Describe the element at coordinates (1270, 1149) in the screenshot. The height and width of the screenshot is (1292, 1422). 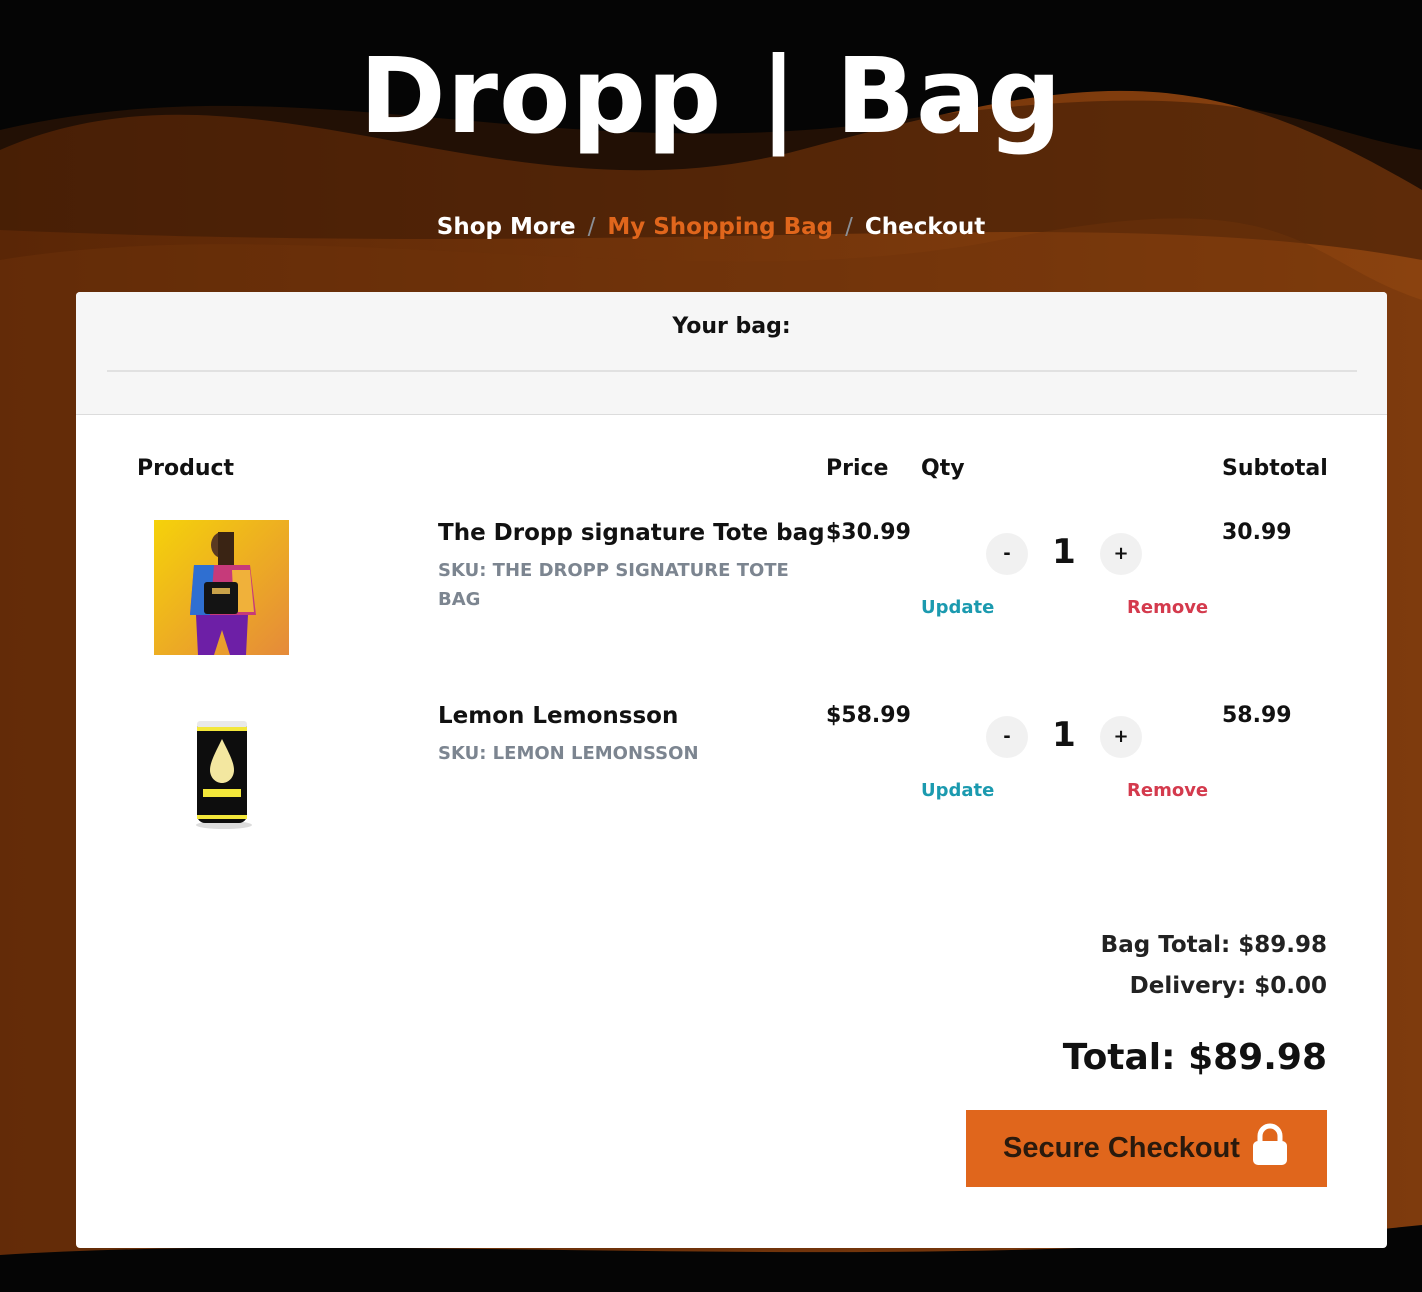
I see `lock-icon` at that location.